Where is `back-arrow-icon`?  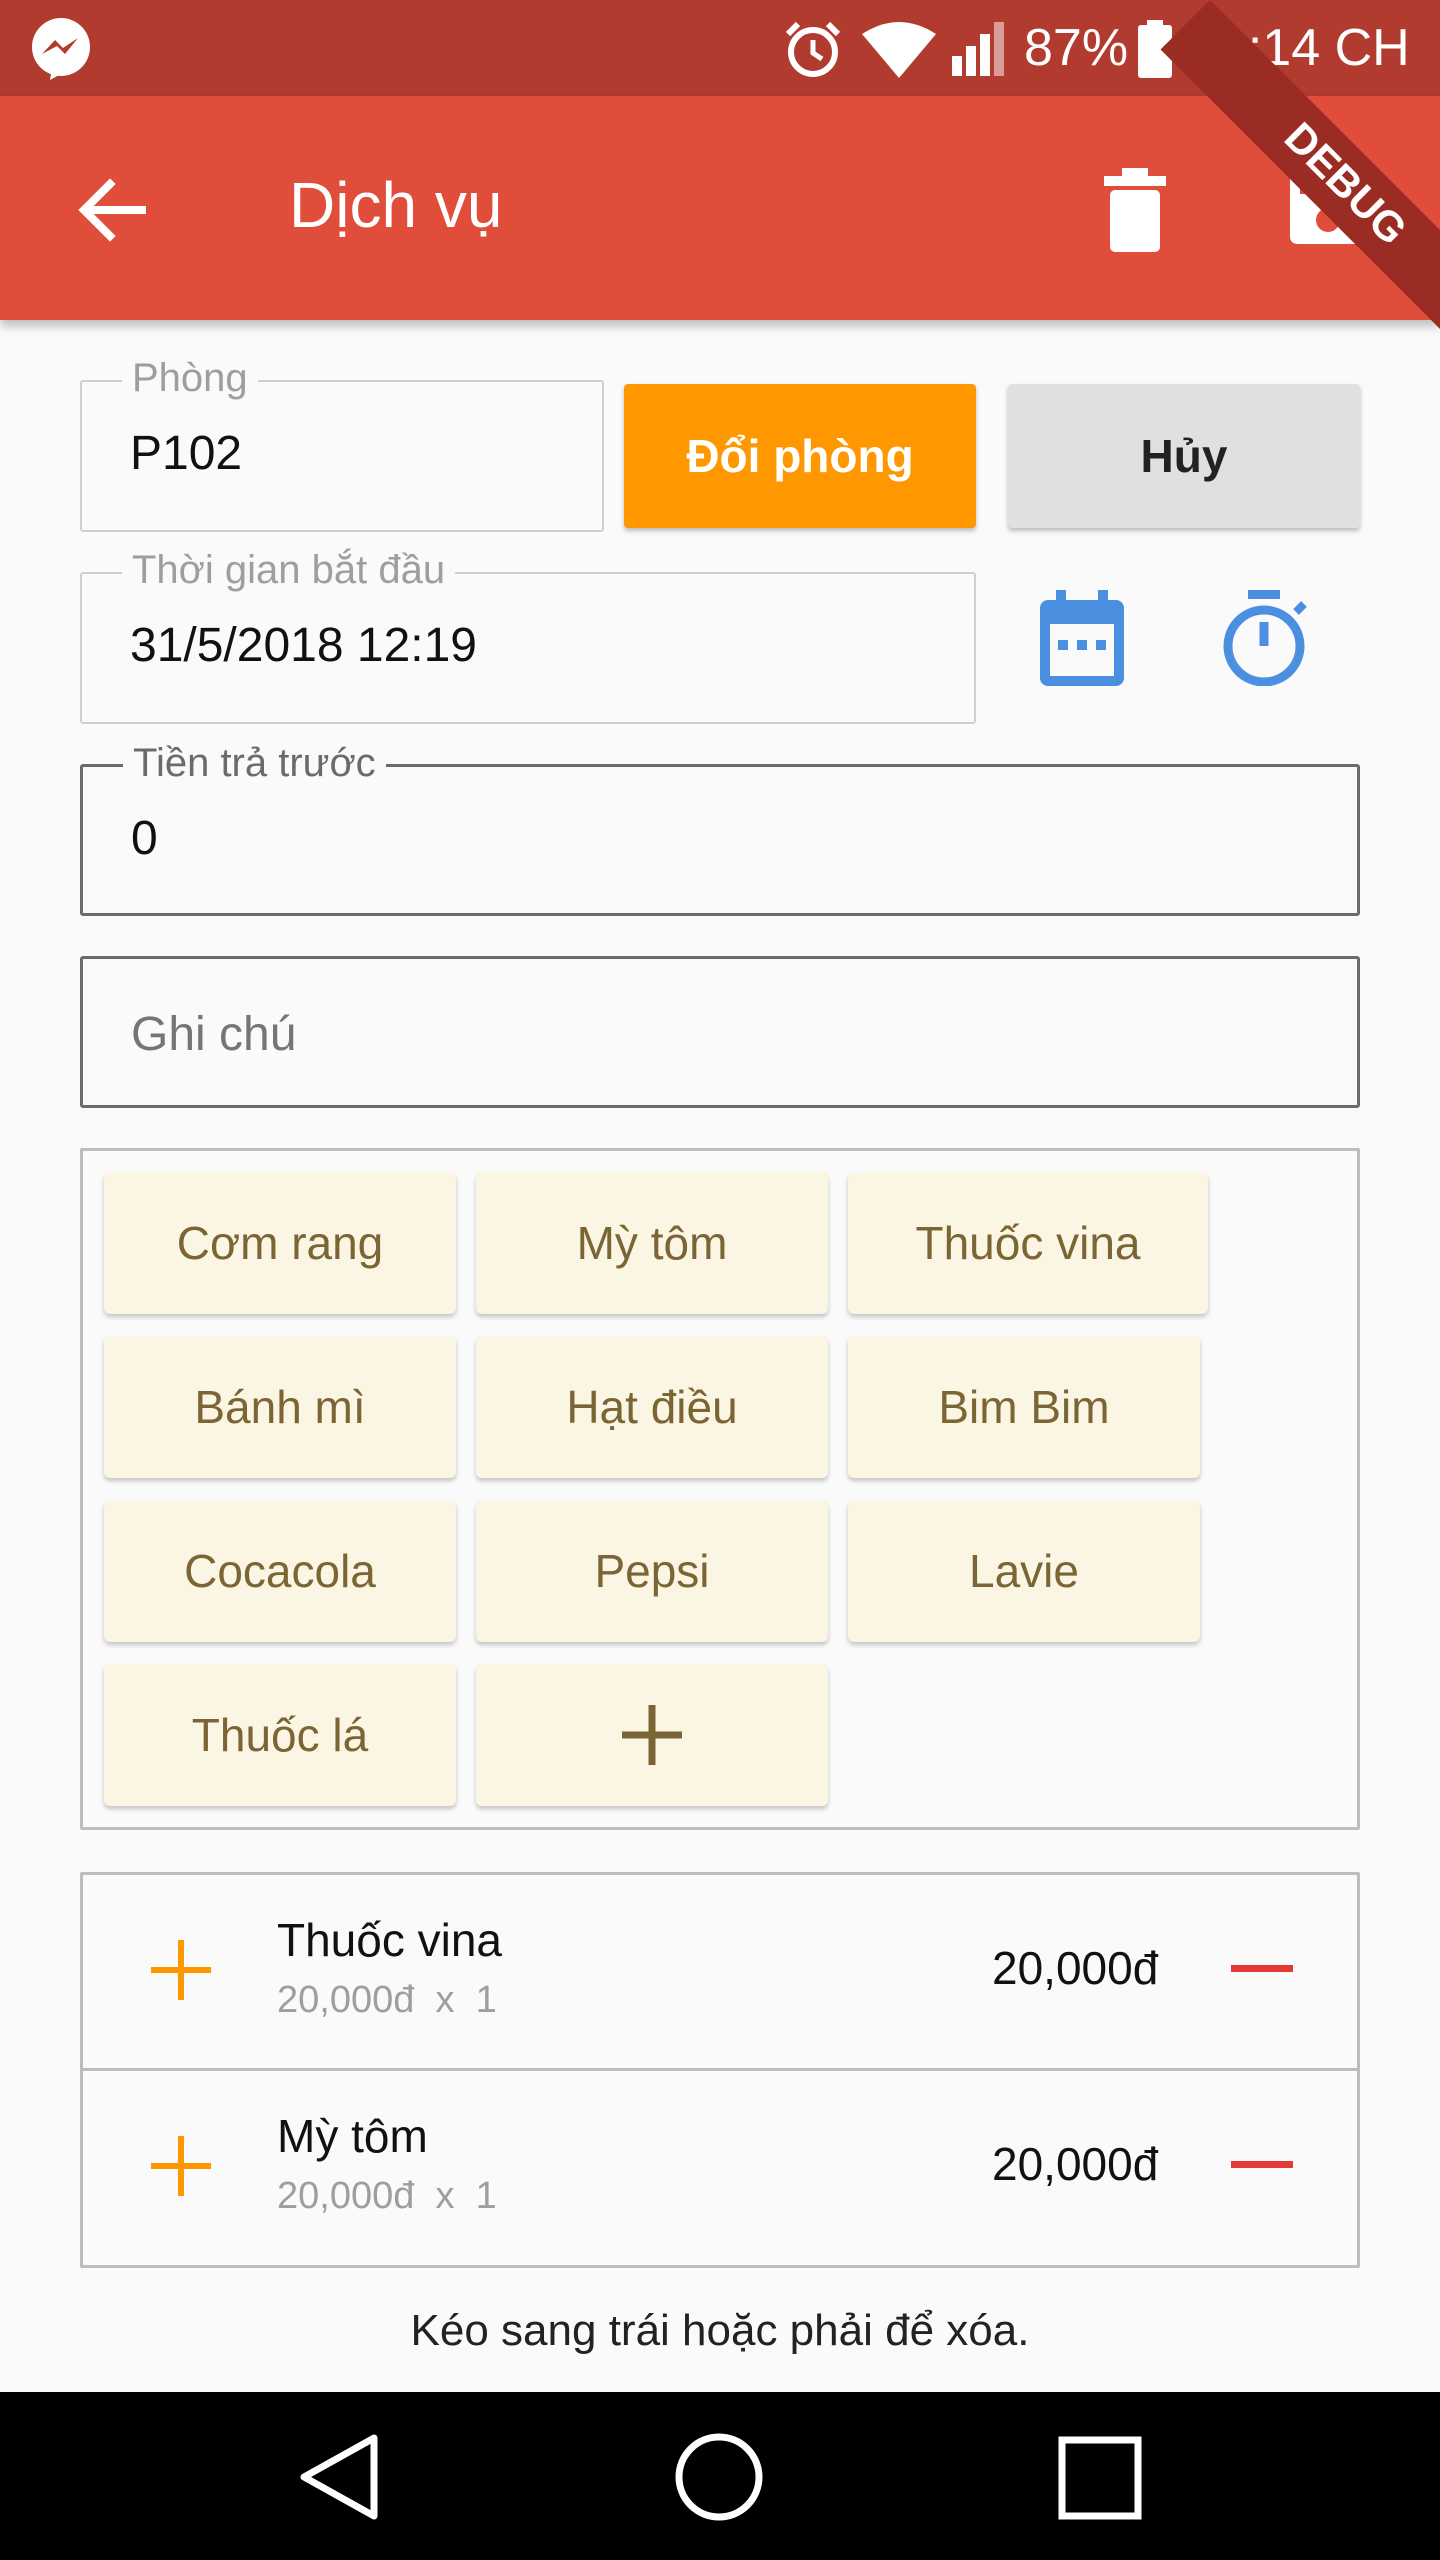
back-arrow-icon is located at coordinates (112, 210).